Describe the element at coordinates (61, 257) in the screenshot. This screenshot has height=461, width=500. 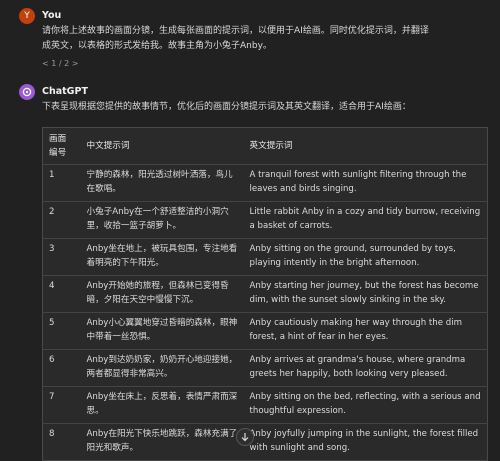
I see `frame-number-cell: 3` at that location.